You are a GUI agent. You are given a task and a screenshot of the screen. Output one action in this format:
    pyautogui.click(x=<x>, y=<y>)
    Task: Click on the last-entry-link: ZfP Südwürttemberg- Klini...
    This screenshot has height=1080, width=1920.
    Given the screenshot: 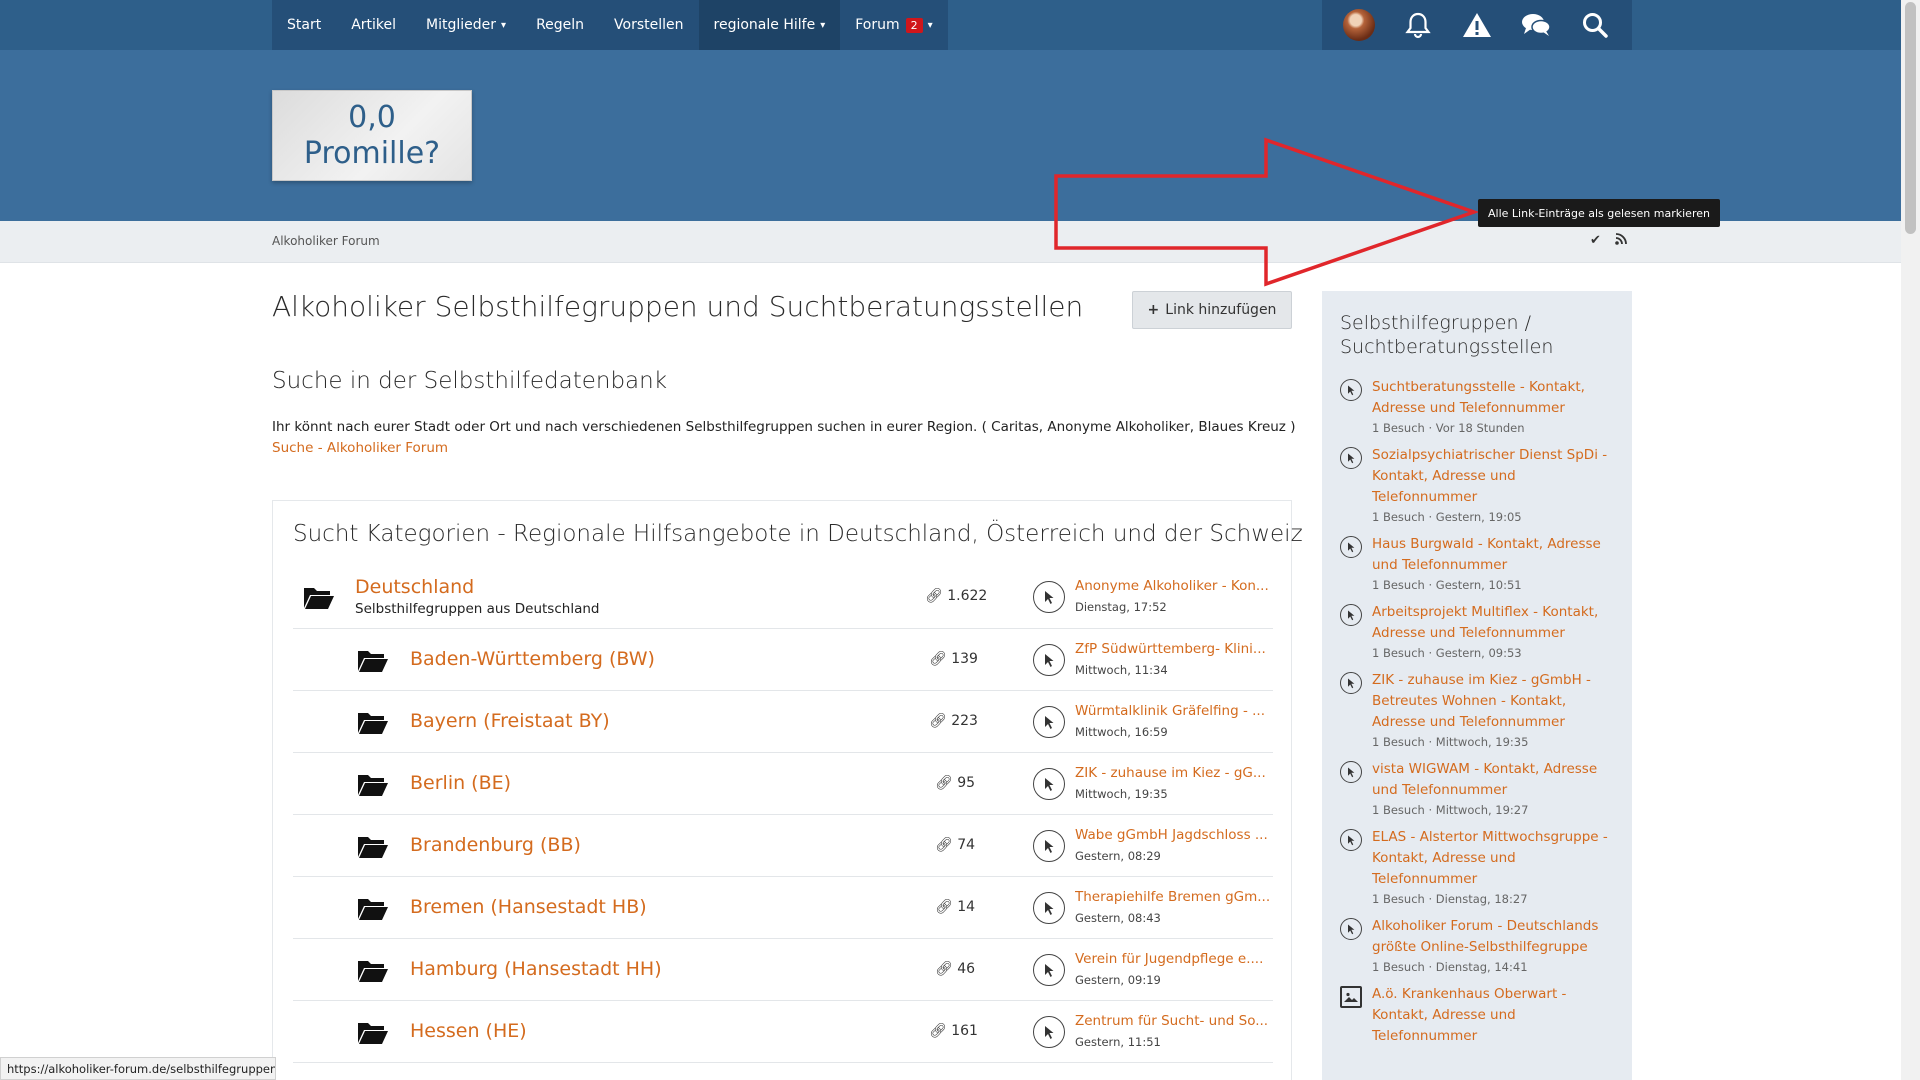 What is the action you would take?
    pyautogui.click(x=1172, y=649)
    